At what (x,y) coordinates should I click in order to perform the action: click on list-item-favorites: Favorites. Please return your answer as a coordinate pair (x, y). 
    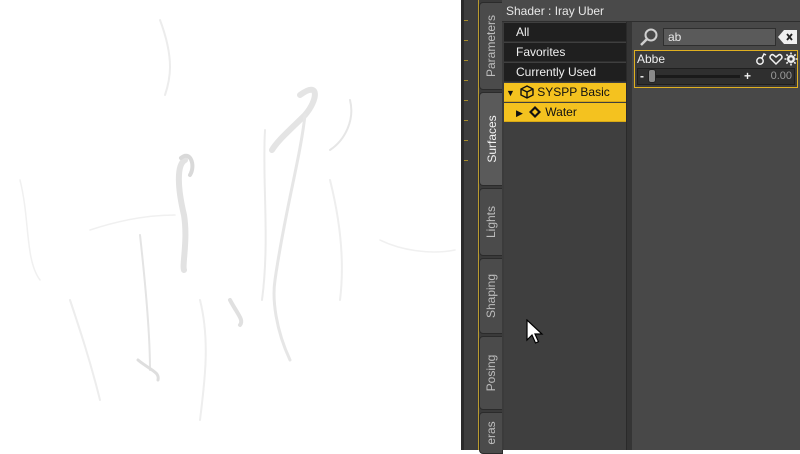
    Looking at the image, I should click on (565, 52).